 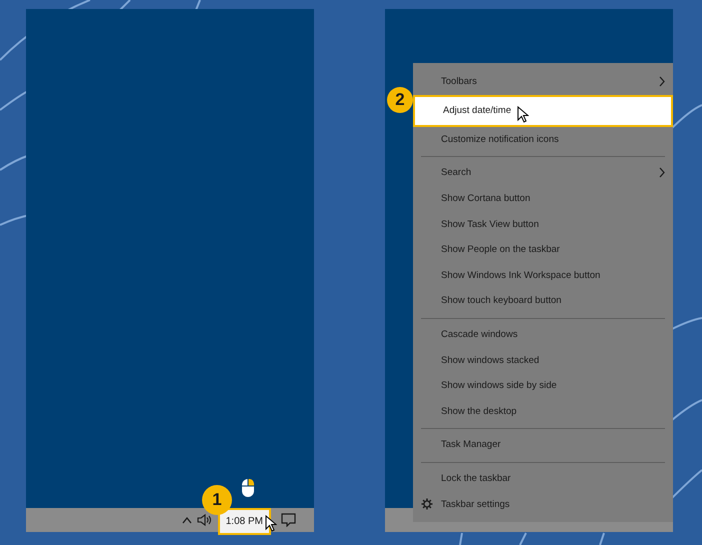 What do you see at coordinates (543, 224) in the screenshot?
I see `menu-item: Show Task View button` at bounding box center [543, 224].